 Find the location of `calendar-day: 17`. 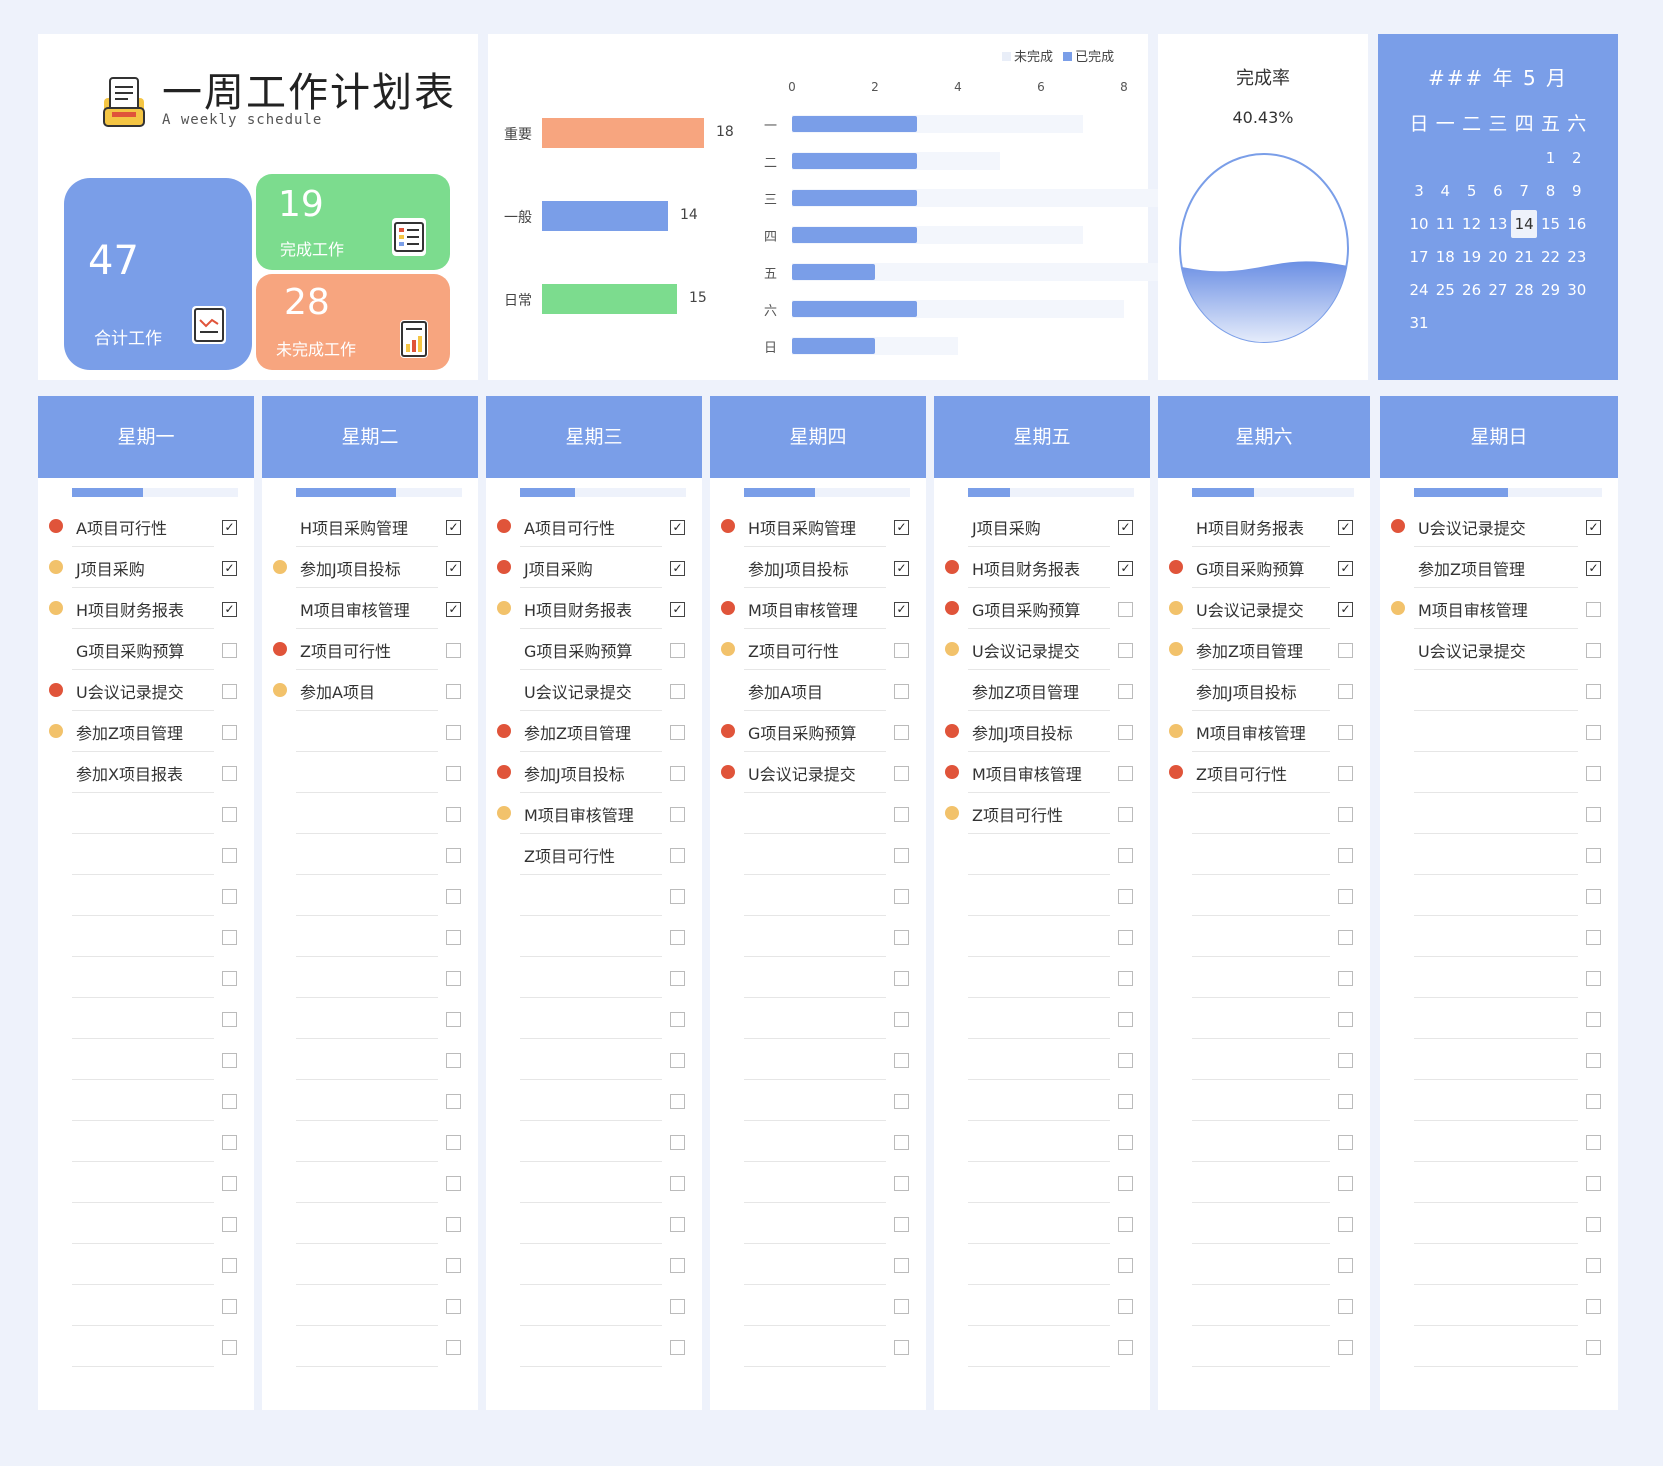

calendar-day: 17 is located at coordinates (1419, 257).